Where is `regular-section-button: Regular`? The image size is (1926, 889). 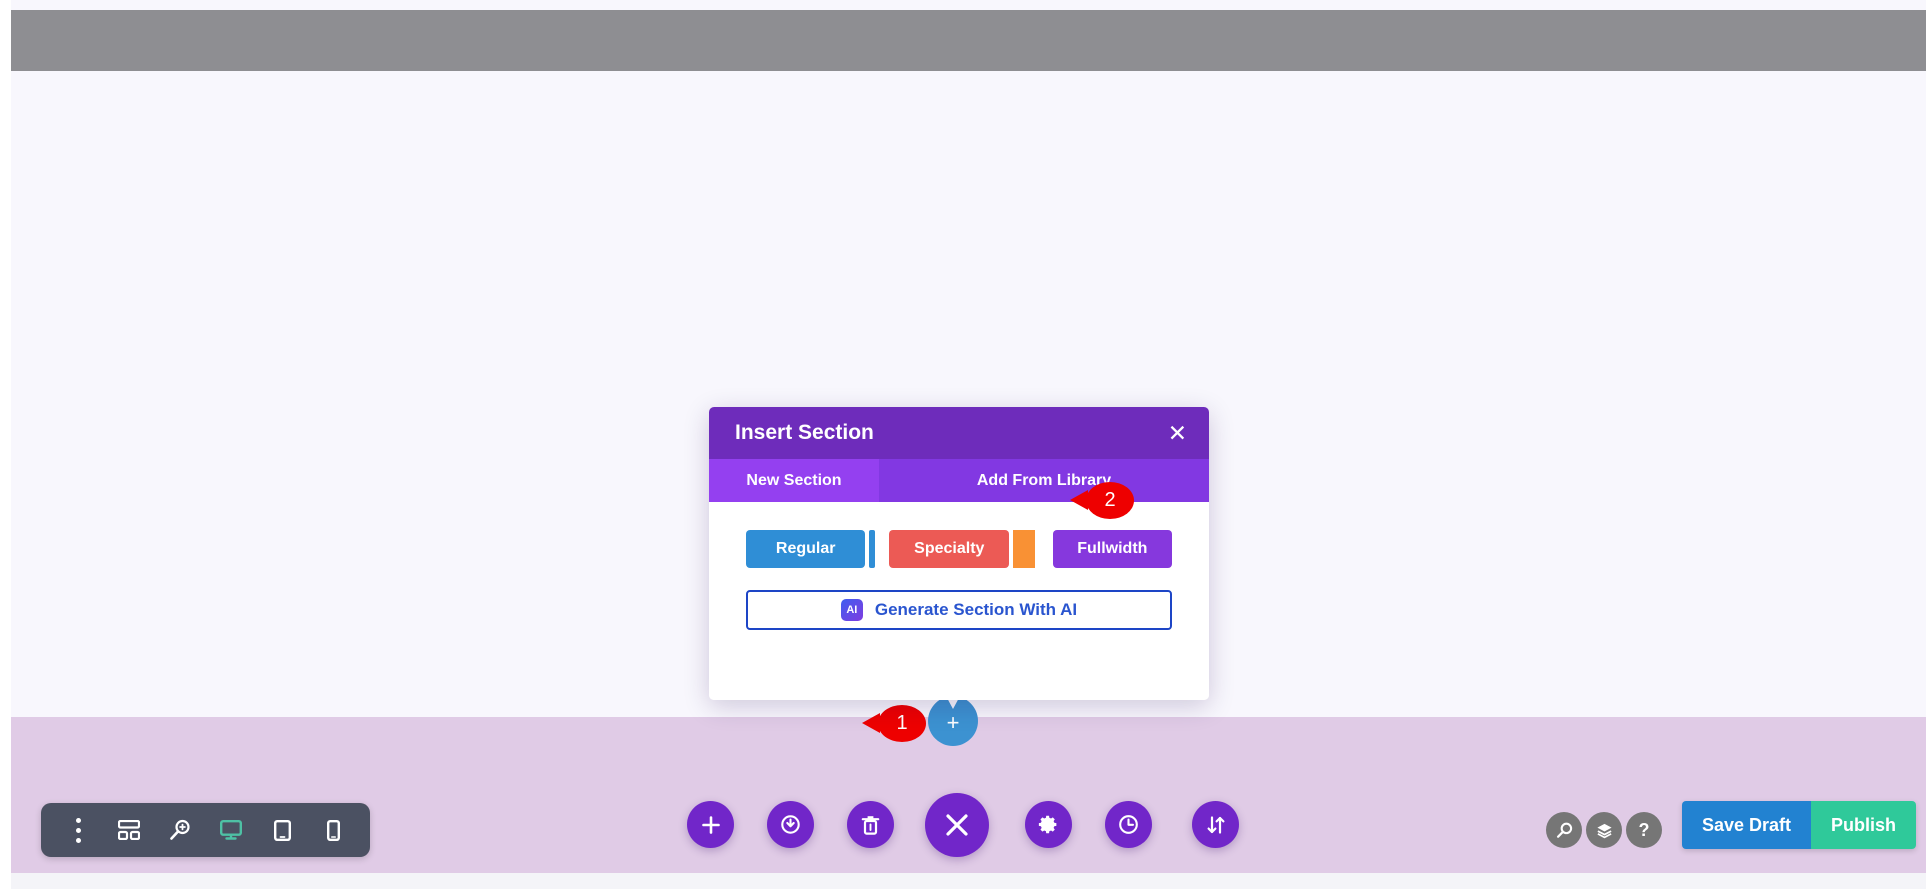
regular-section-button: Regular is located at coordinates (806, 549).